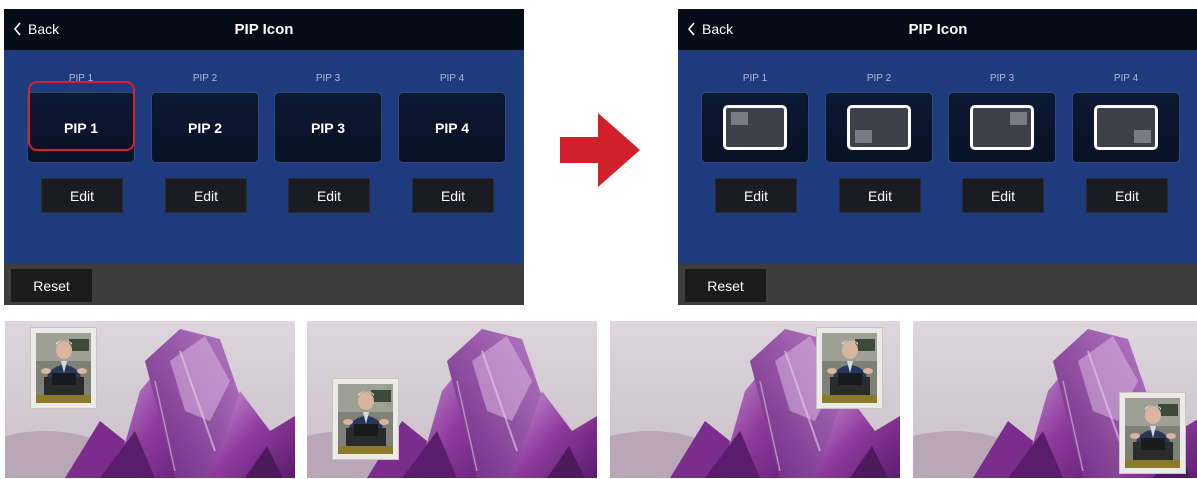 This screenshot has height=479, width=1197. What do you see at coordinates (452, 399) in the screenshot?
I see `pip-preview-bottom-left` at bounding box center [452, 399].